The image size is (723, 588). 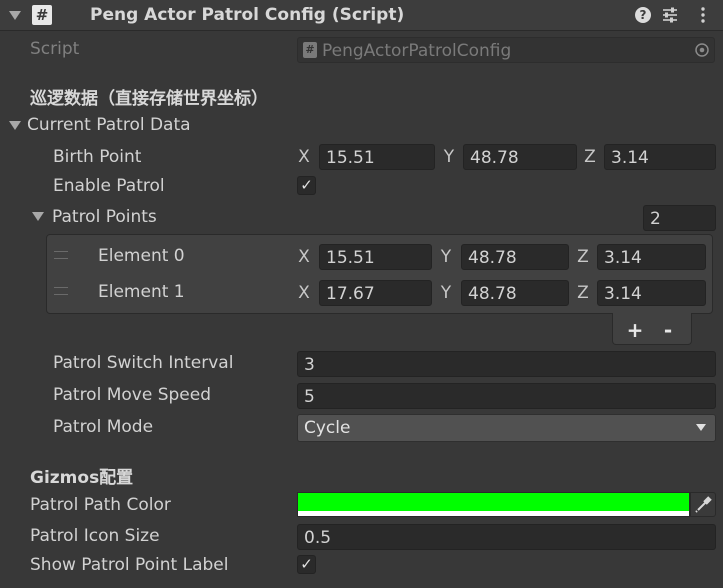 I want to click on sliders-icon, so click(x=670, y=15).